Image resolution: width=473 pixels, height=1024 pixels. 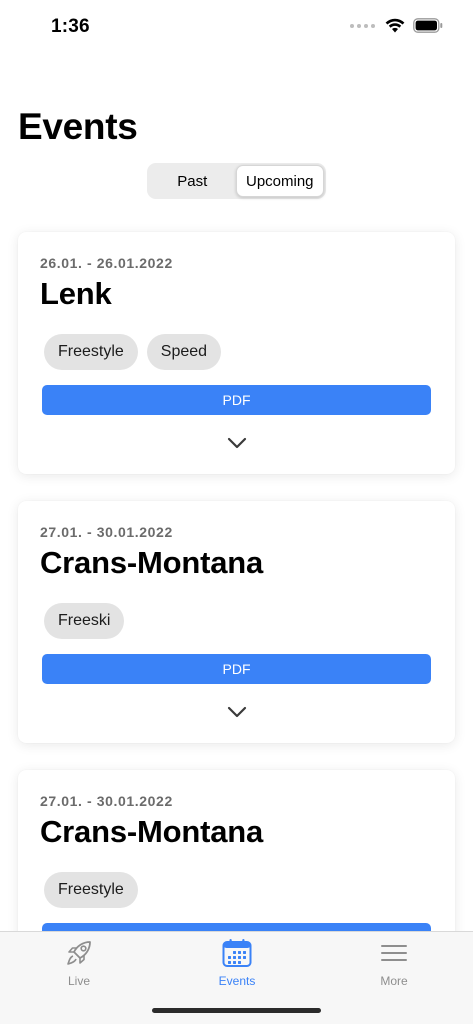 What do you see at coordinates (428, 25) in the screenshot?
I see `battery-icon` at bounding box center [428, 25].